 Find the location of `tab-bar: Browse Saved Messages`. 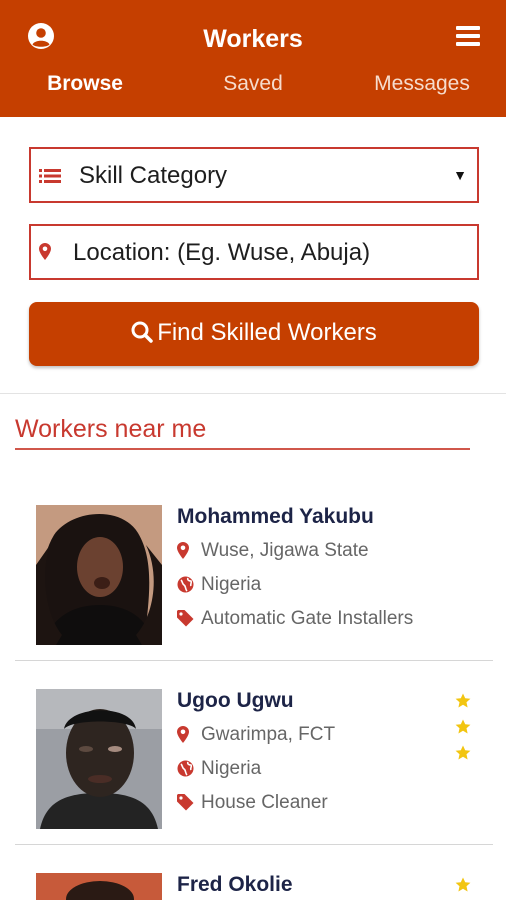

tab-bar: Browse Saved Messages is located at coordinates (253, 90).